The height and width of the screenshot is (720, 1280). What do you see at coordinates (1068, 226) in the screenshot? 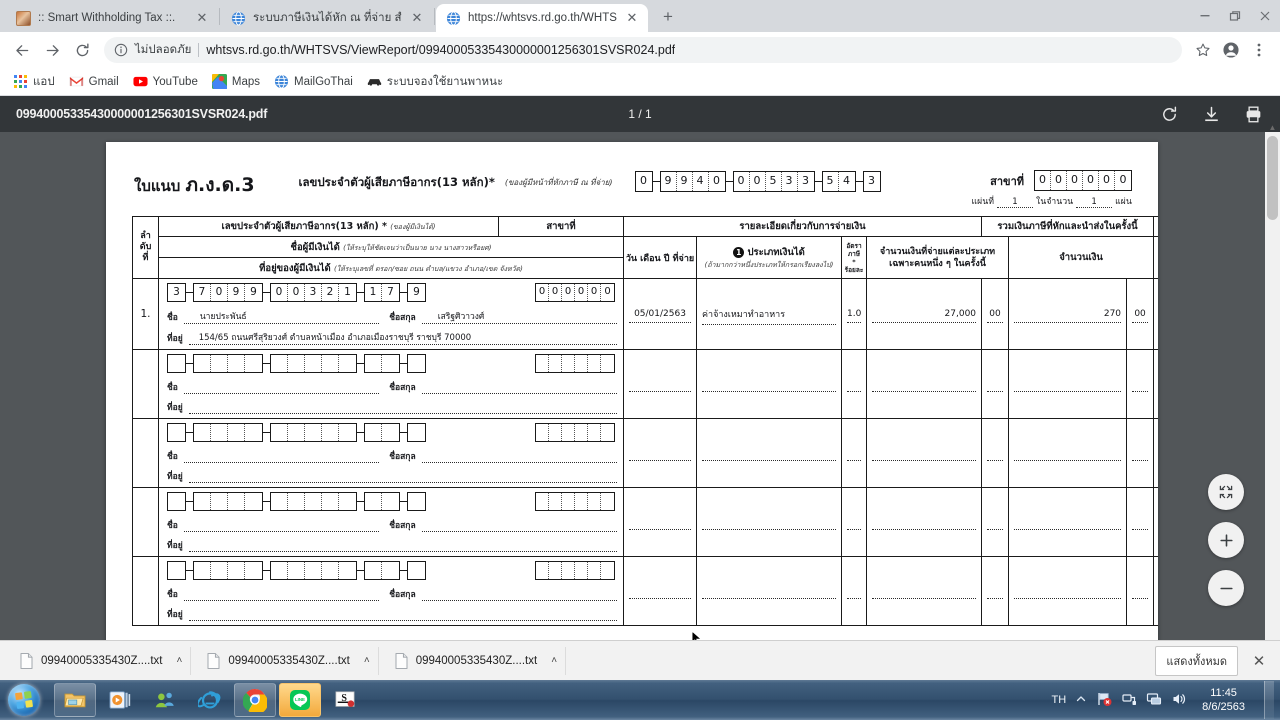
I see `th-tax-total: รวมเงินภาษีที่หักและนำส่งในครั้งนี้` at bounding box center [1068, 226].